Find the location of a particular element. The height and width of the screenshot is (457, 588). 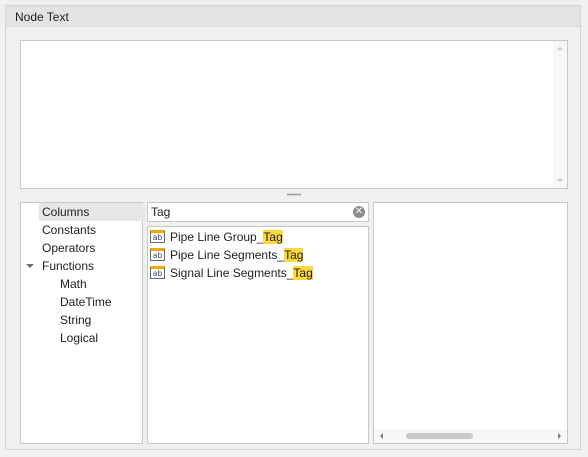

tree-item-logical: Logical is located at coordinates (79, 338).